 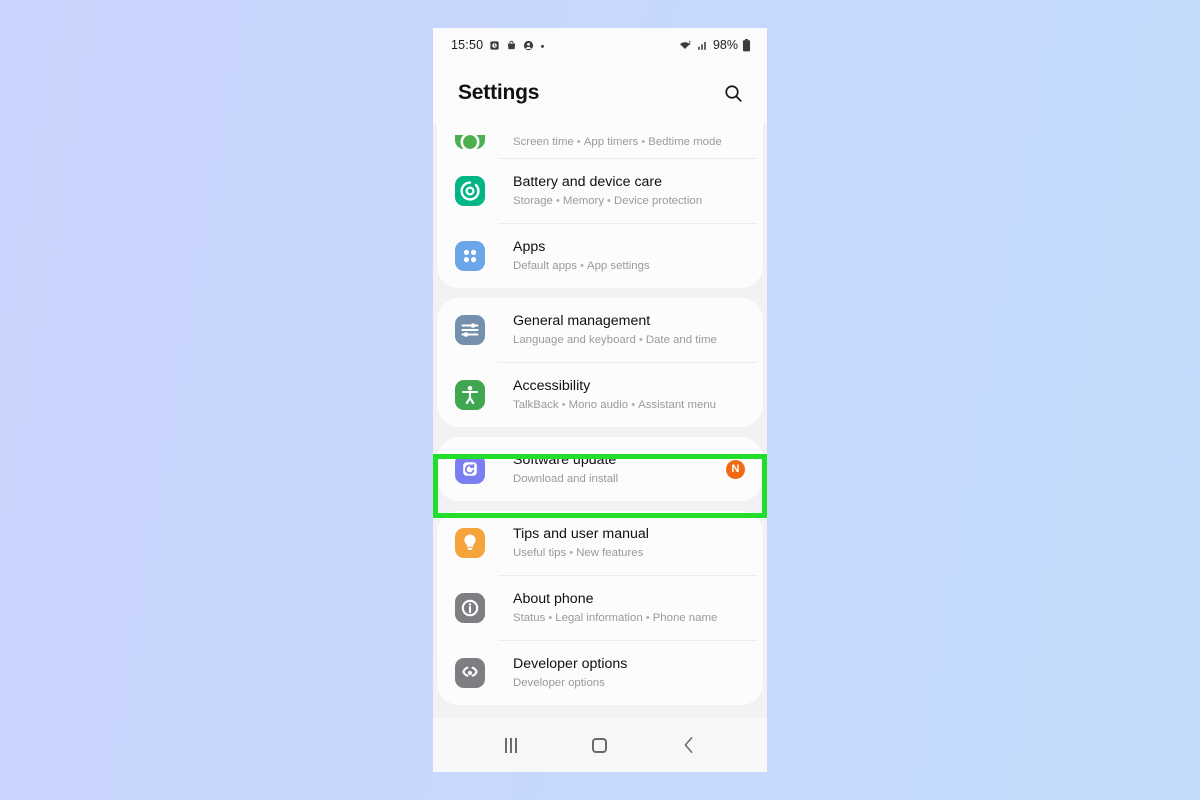 I want to click on app-bar: Settings, so click(x=600, y=93).